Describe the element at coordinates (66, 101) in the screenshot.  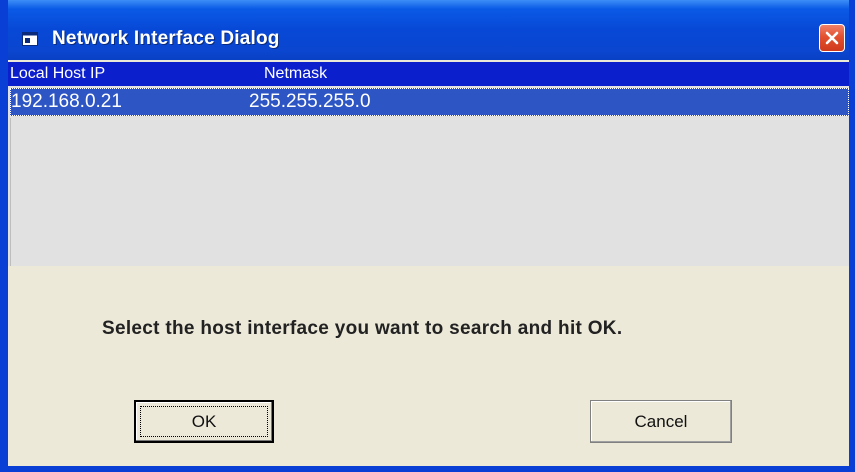
I see `cell-ip: 192.168.0.21` at that location.